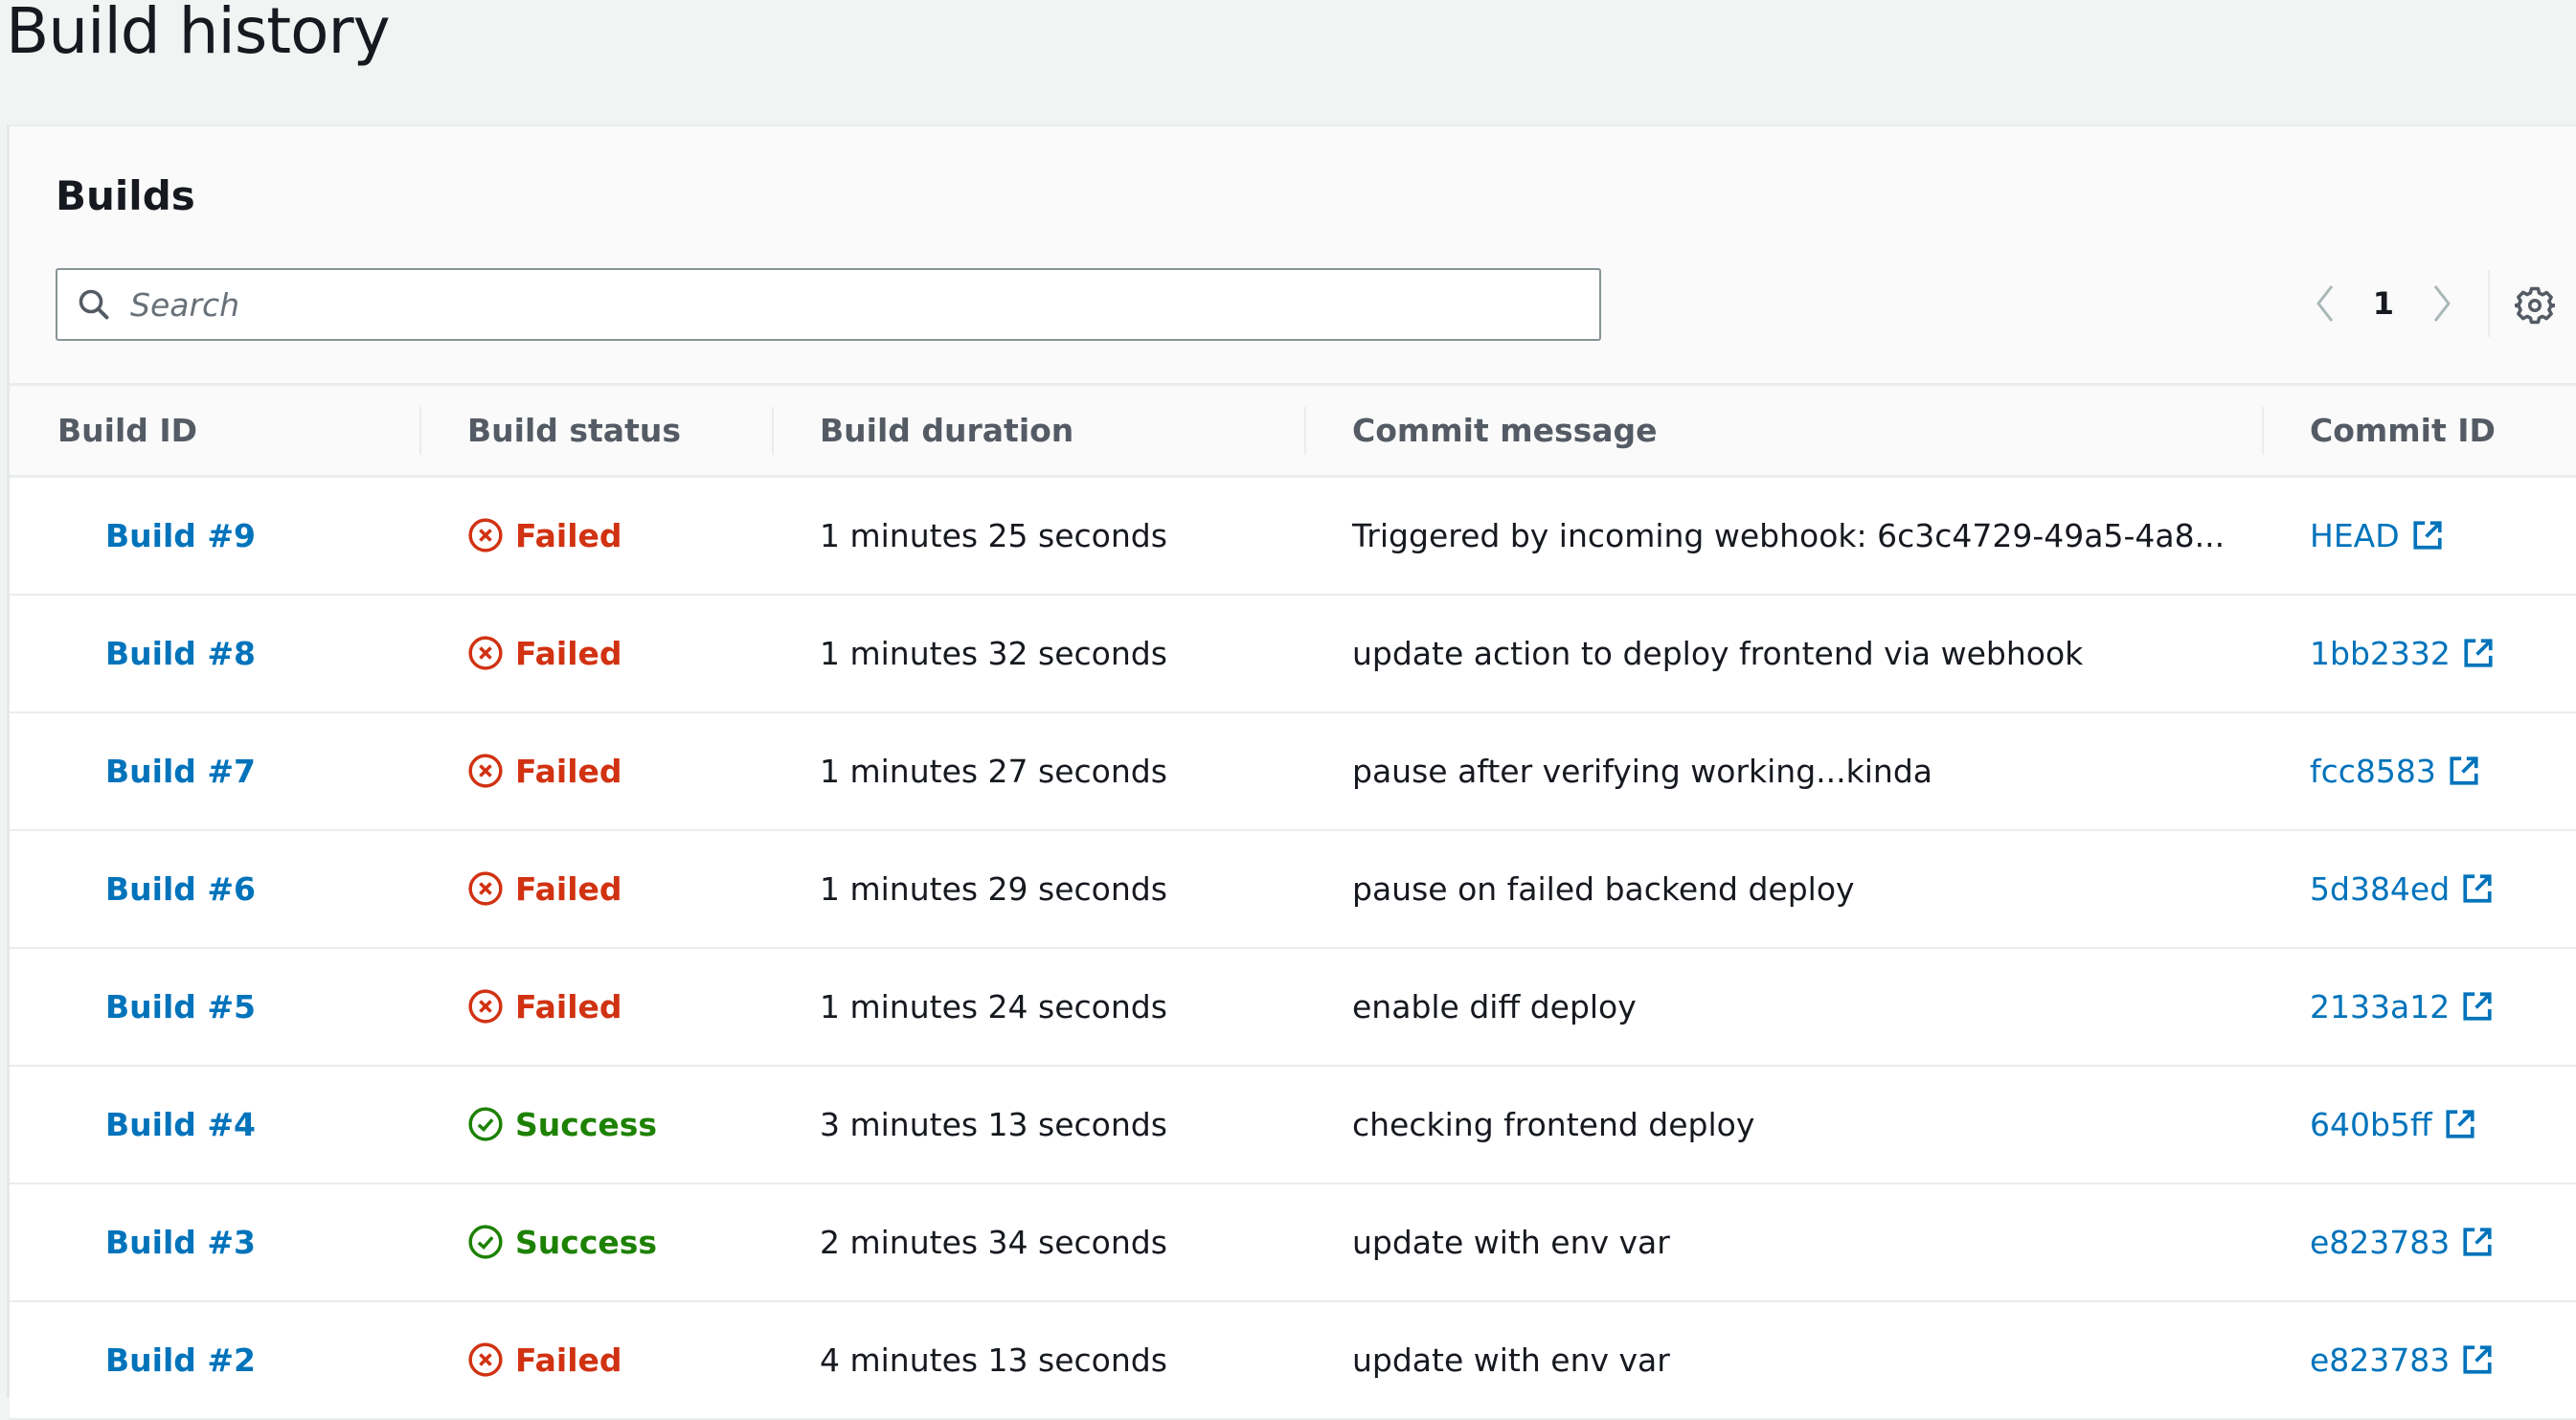  What do you see at coordinates (993, 1360) in the screenshot?
I see `build-duration-cell: 4 minutes 13 seconds` at bounding box center [993, 1360].